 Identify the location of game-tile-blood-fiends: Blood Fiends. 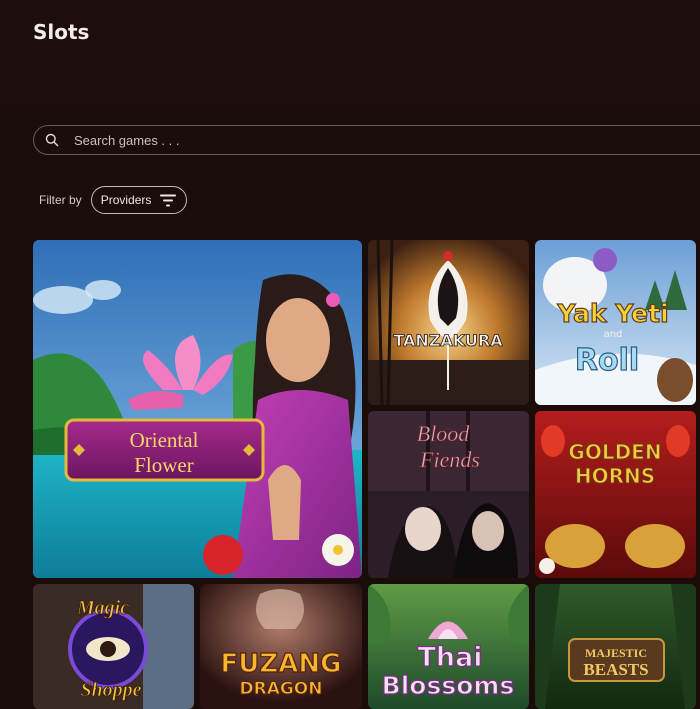
(448, 494).